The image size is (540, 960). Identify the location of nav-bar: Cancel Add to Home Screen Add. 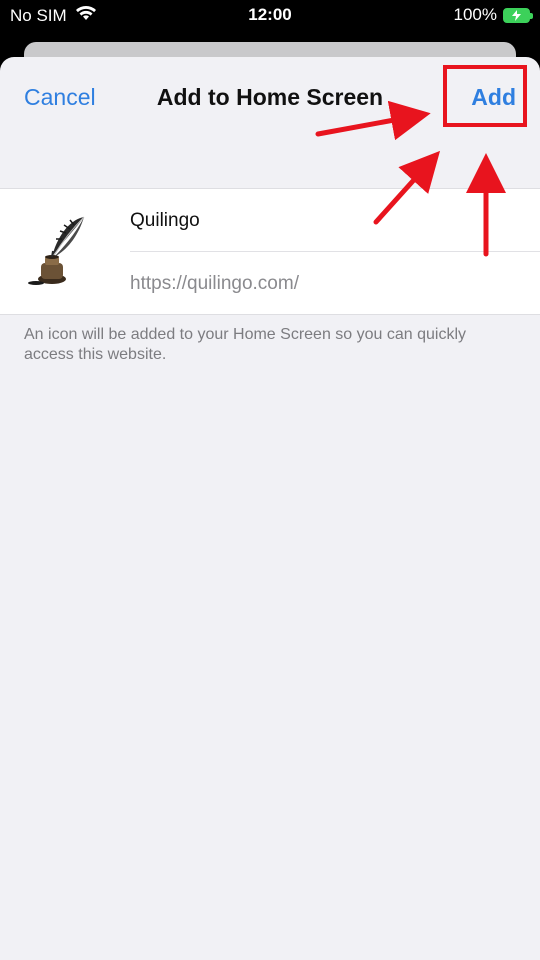
(270, 98).